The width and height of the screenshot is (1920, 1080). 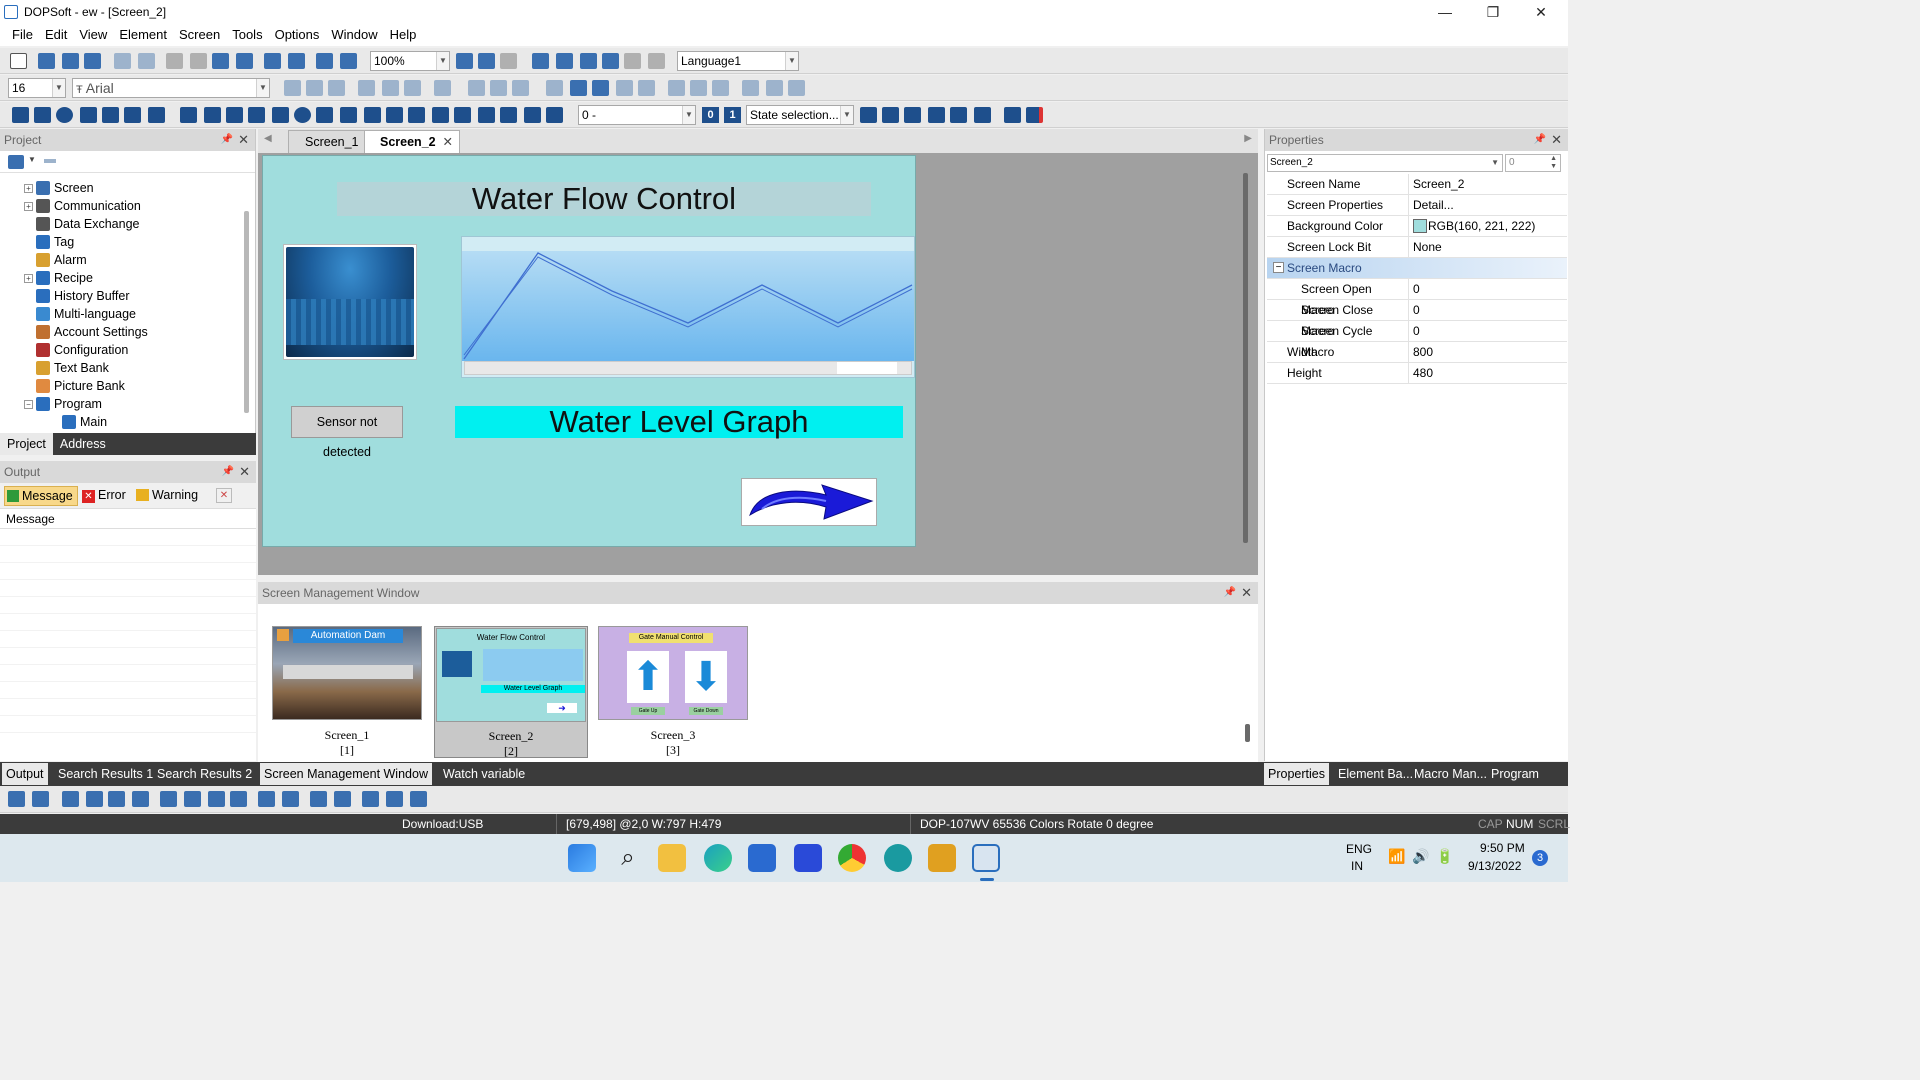 What do you see at coordinates (66, 368) in the screenshot?
I see `tree-item-text-bank: Text Bank` at bounding box center [66, 368].